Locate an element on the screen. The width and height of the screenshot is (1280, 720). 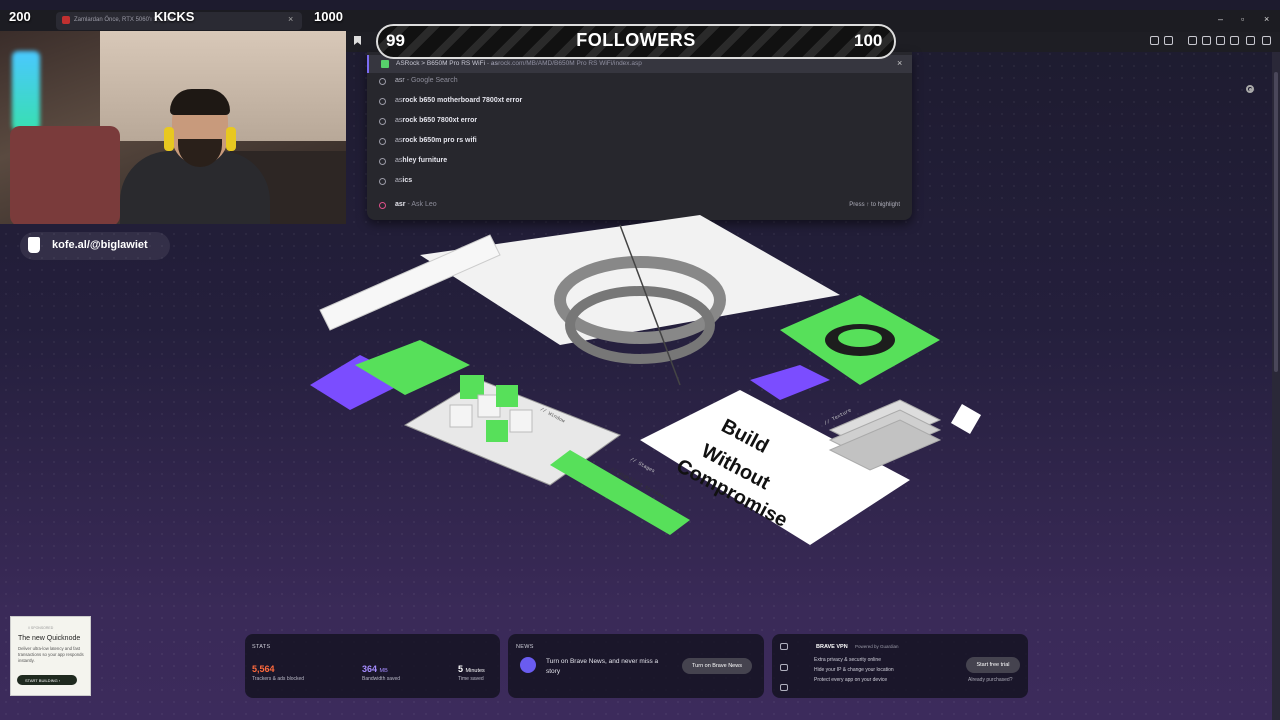
time-saved-value: 5 Minutes is located at coordinates (471, 669).